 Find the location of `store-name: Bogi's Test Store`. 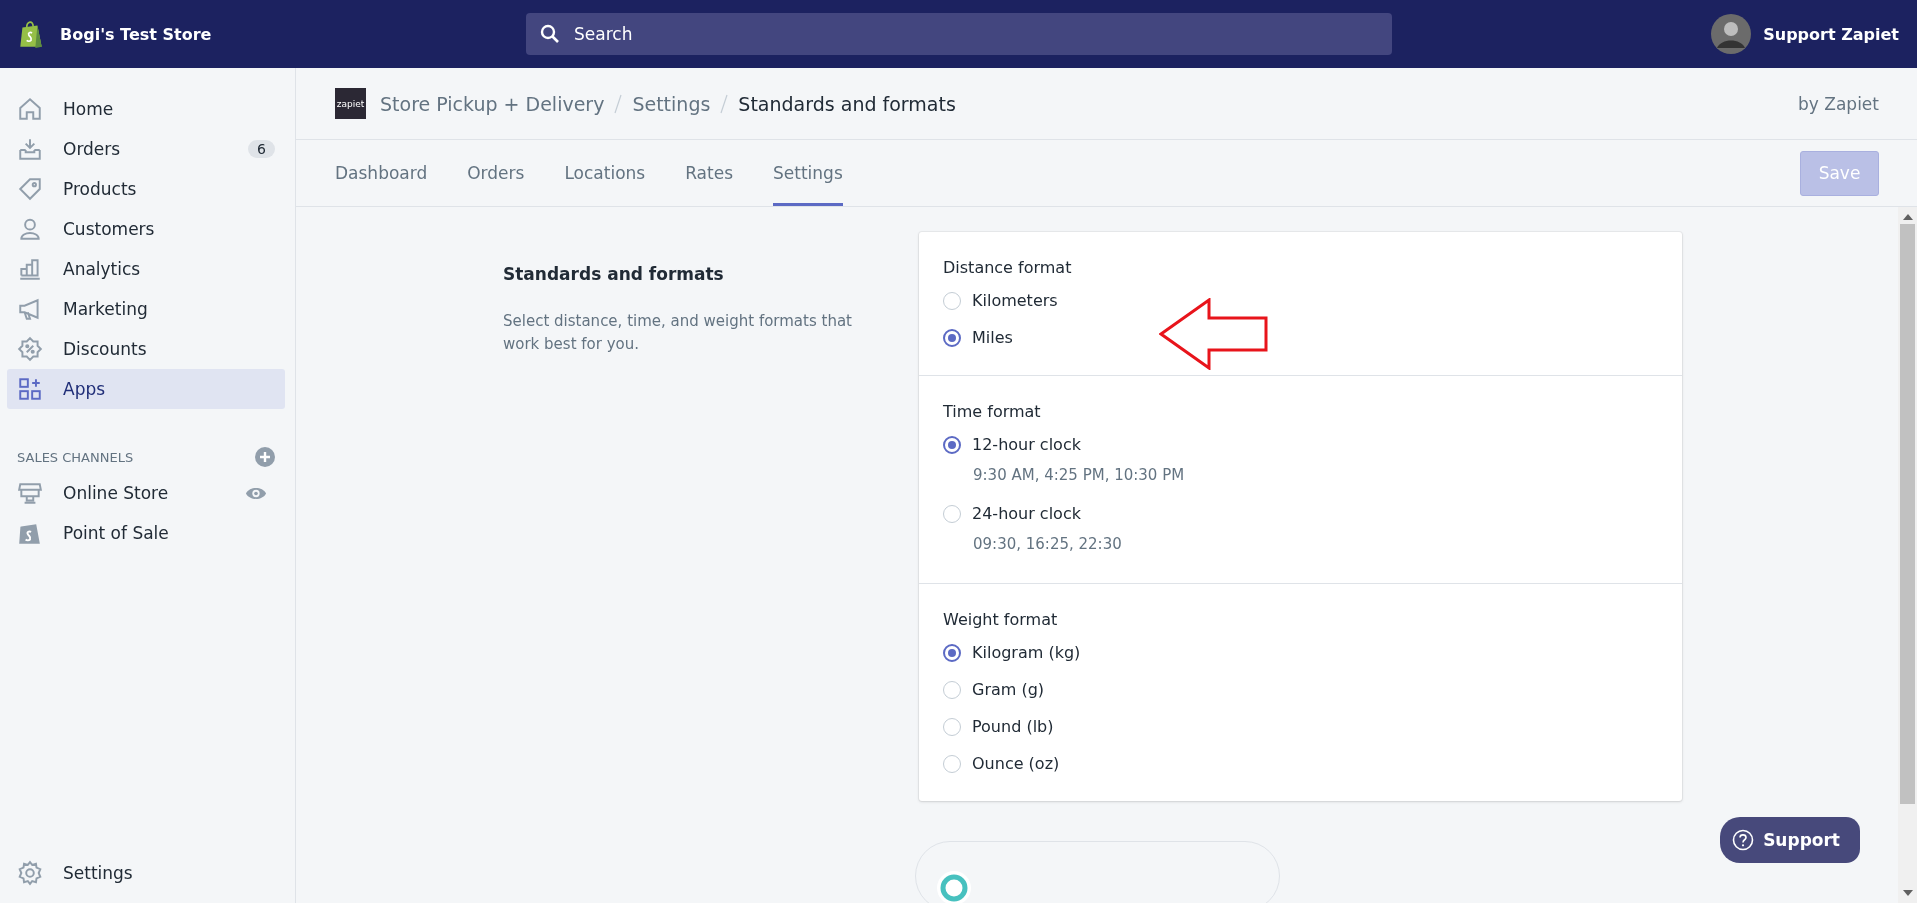

store-name: Bogi's Test Store is located at coordinates (136, 34).